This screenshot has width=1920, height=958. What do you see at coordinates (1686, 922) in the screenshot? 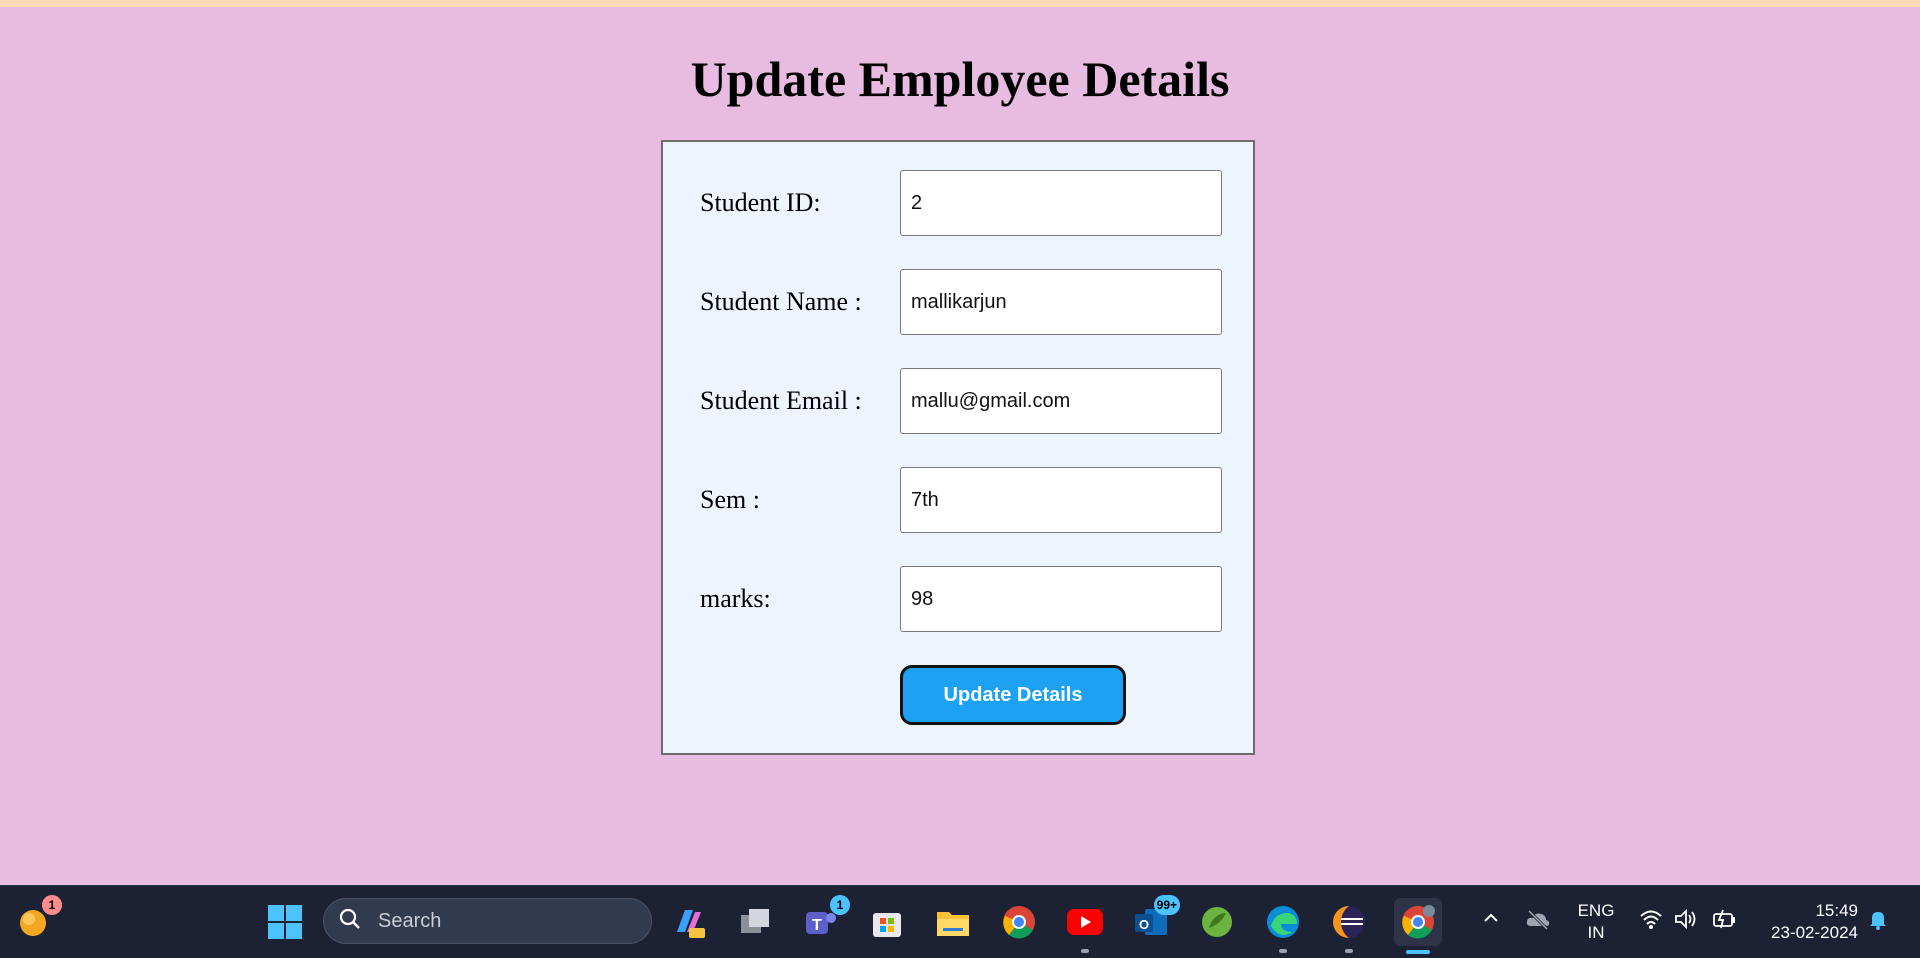
I see `volume-icon` at bounding box center [1686, 922].